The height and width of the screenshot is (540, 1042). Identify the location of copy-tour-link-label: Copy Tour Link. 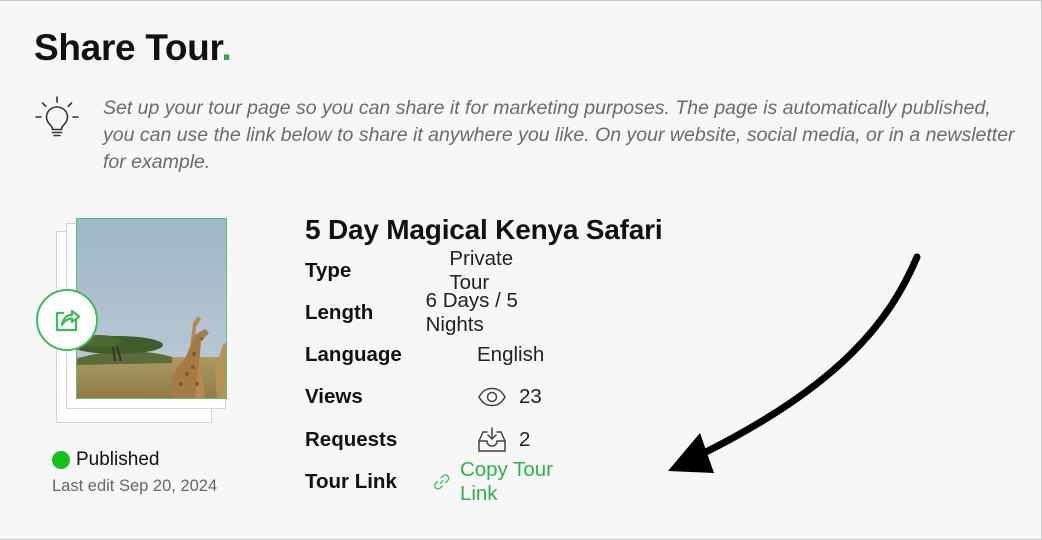
(506, 481).